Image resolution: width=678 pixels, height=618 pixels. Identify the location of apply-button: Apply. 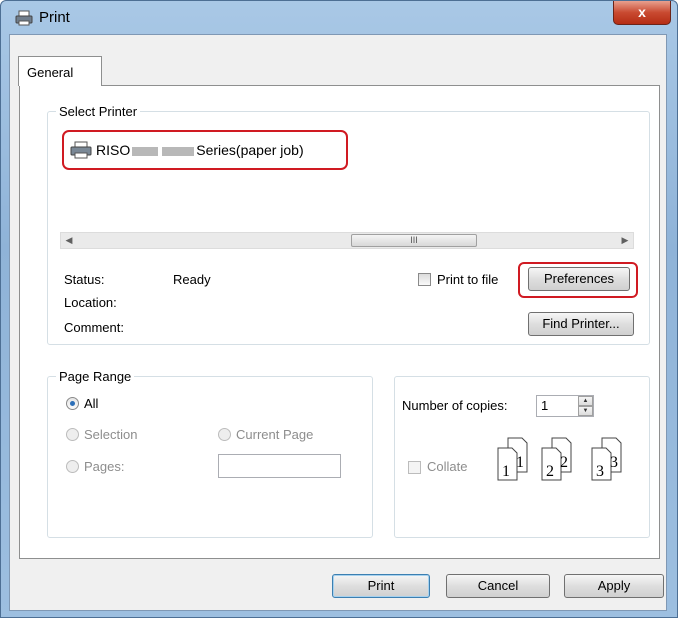
(614, 586).